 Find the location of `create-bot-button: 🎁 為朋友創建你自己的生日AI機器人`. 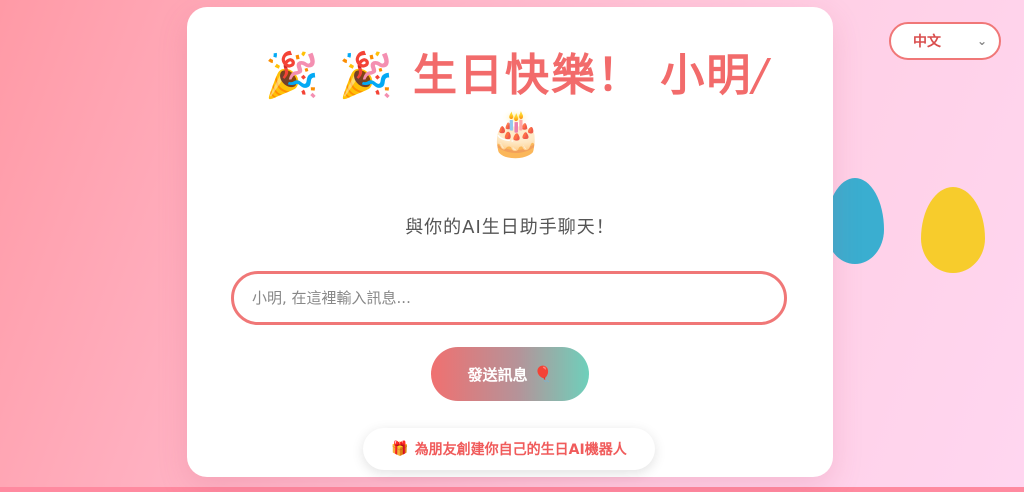

create-bot-button: 🎁 為朋友創建你自己的生日AI機器人 is located at coordinates (509, 449).